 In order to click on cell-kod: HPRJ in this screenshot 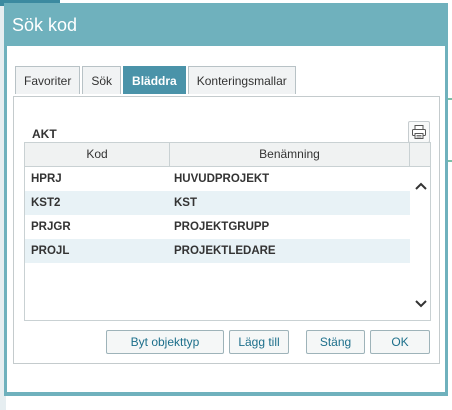, I will do `click(46, 179)`.